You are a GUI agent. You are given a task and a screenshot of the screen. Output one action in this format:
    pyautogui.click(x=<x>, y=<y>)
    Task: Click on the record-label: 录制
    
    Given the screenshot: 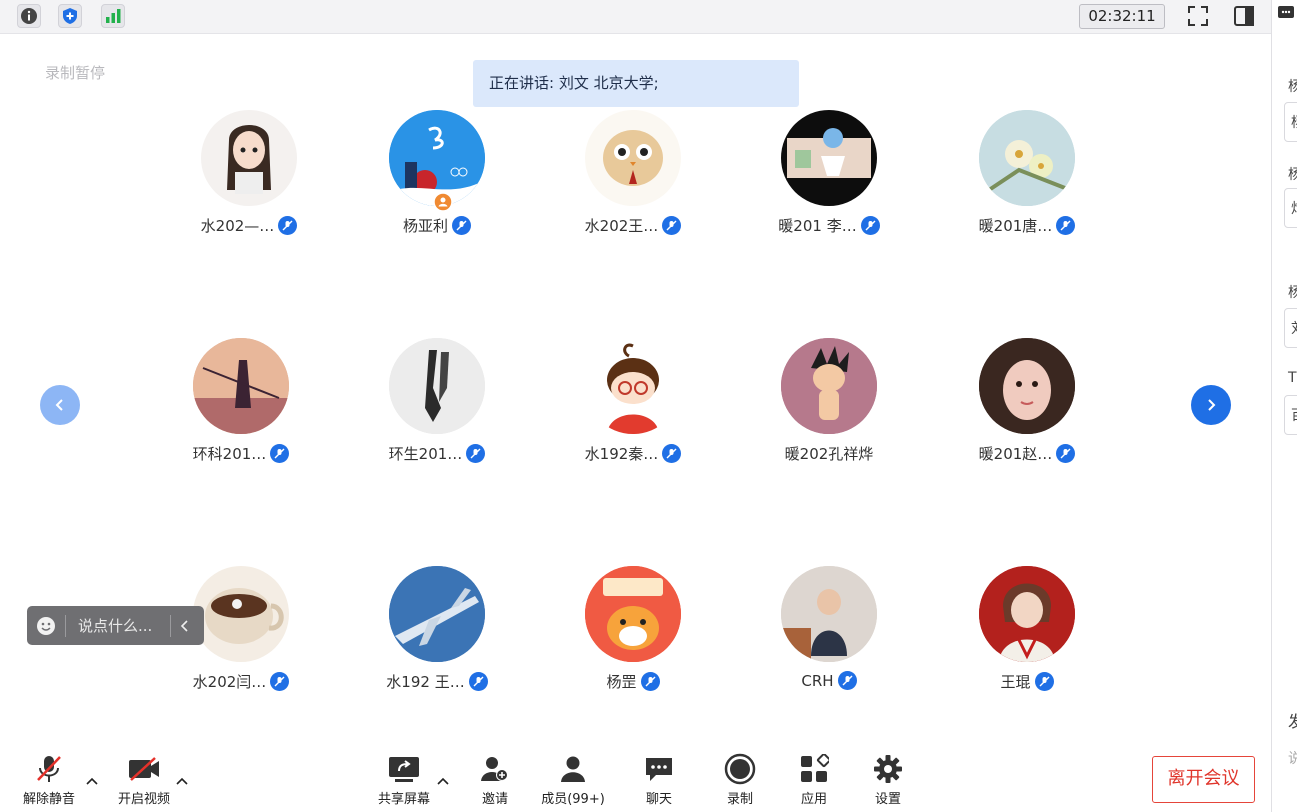 What is the action you would take?
    pyautogui.click(x=739, y=799)
    